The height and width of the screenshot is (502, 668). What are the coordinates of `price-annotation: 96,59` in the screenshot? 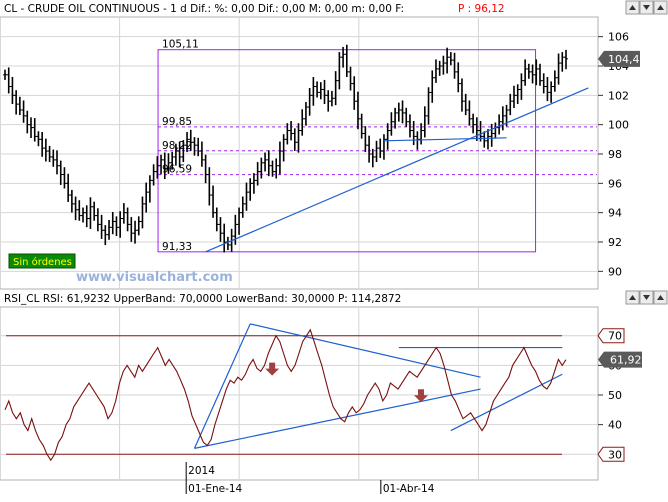 It's located at (177, 170).